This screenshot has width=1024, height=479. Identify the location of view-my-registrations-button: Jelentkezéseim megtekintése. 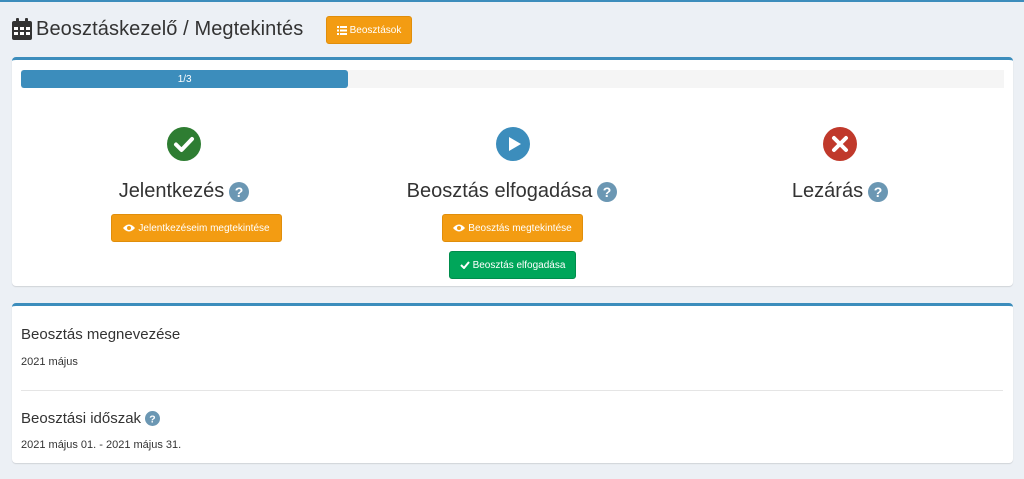
(196, 228).